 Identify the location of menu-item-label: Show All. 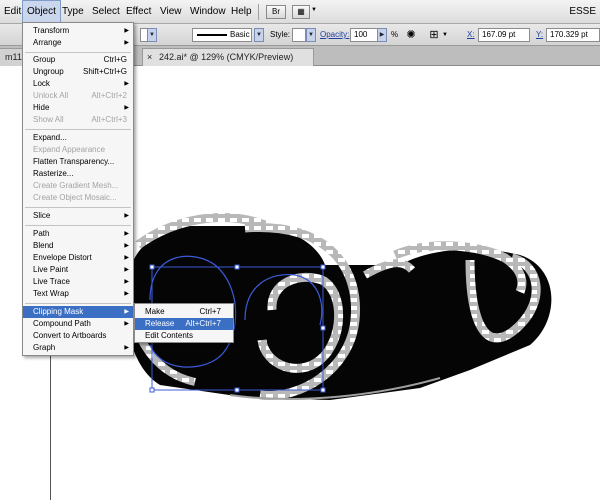
(48, 119).